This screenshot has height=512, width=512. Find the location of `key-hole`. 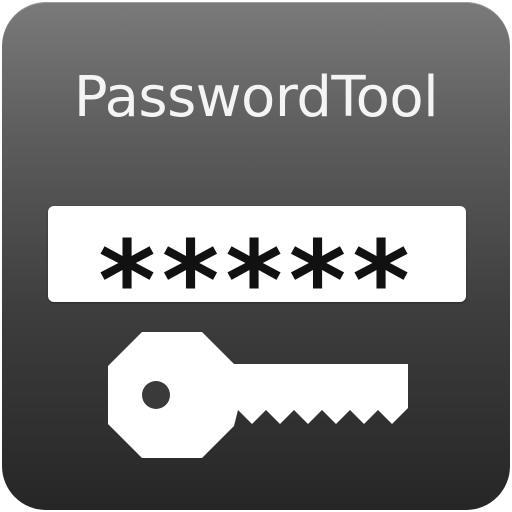

key-hole is located at coordinates (156, 395).